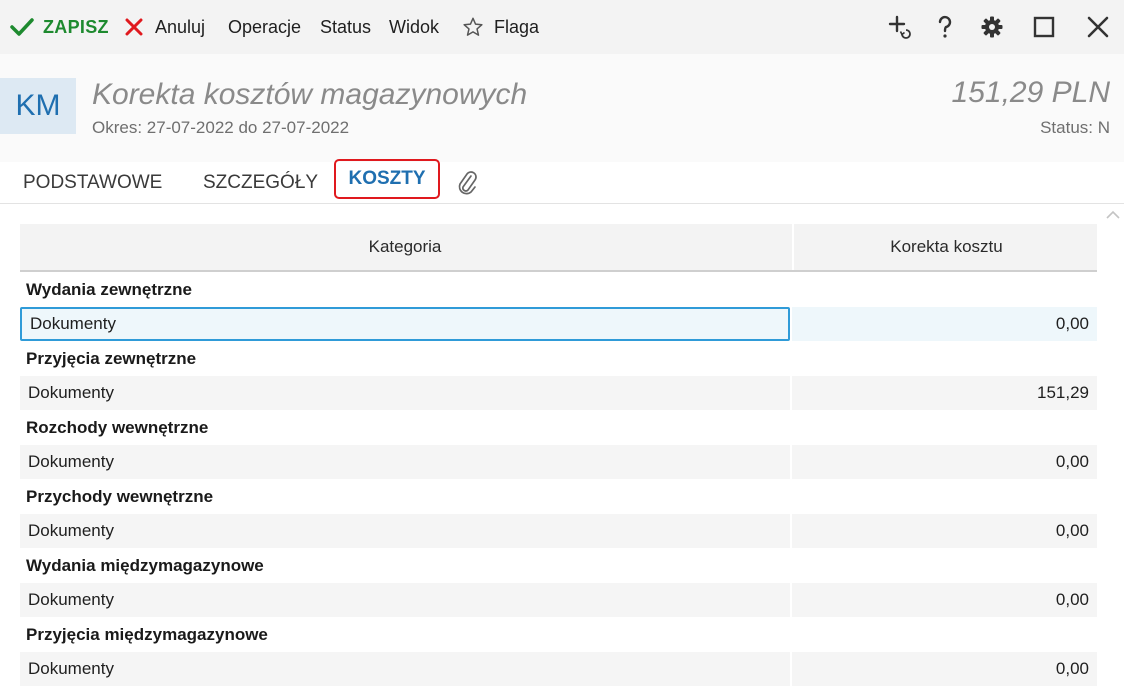  Describe the element at coordinates (1075, 127) in the screenshot. I see `status-badge: Status: N` at that location.